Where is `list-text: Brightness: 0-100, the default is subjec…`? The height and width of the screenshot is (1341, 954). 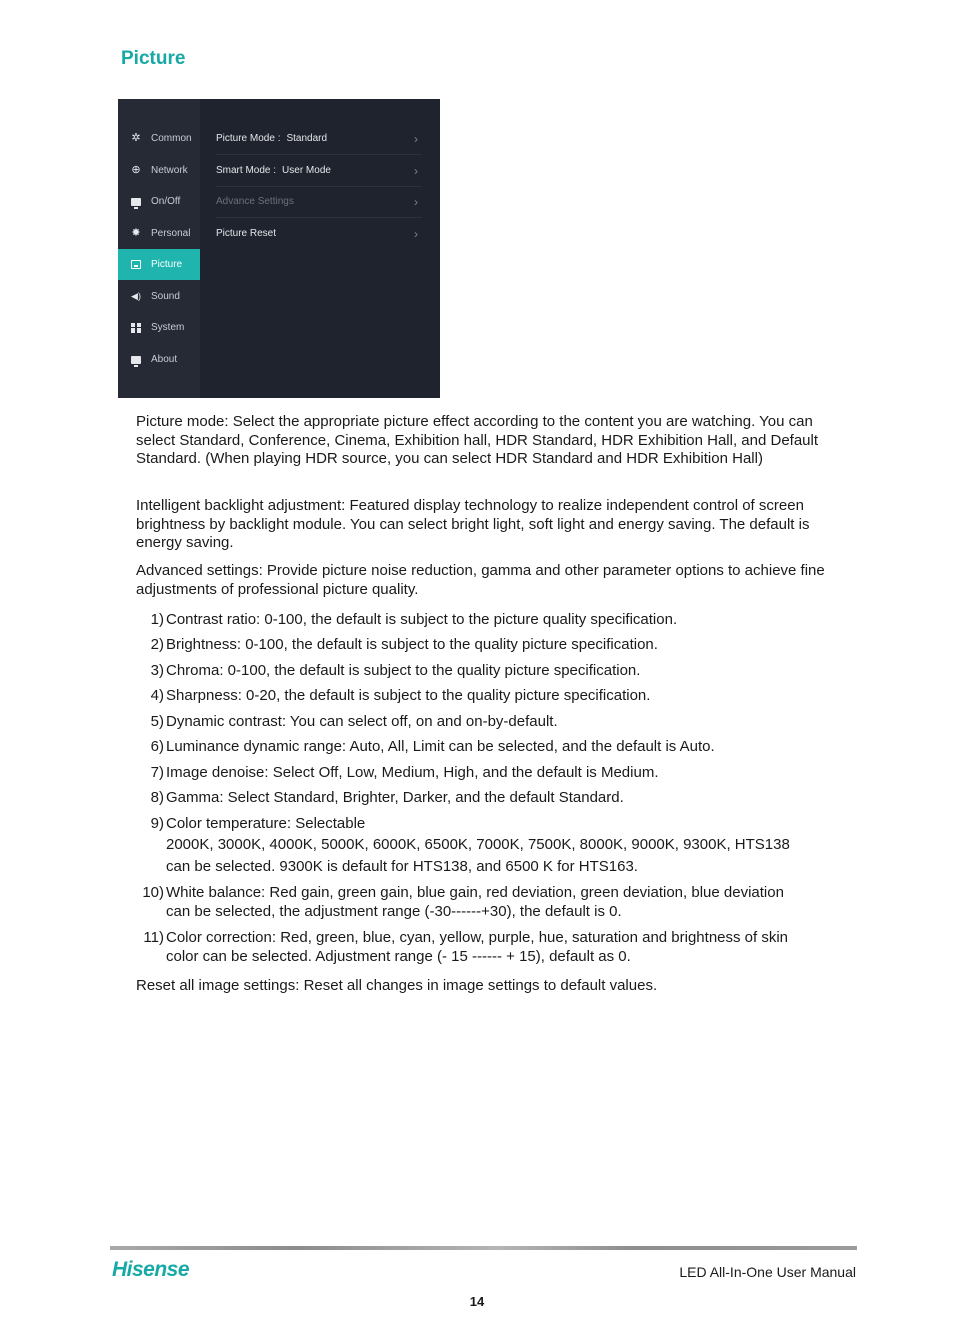 list-text: Brightness: 0-100, the default is subjec… is located at coordinates (412, 644).